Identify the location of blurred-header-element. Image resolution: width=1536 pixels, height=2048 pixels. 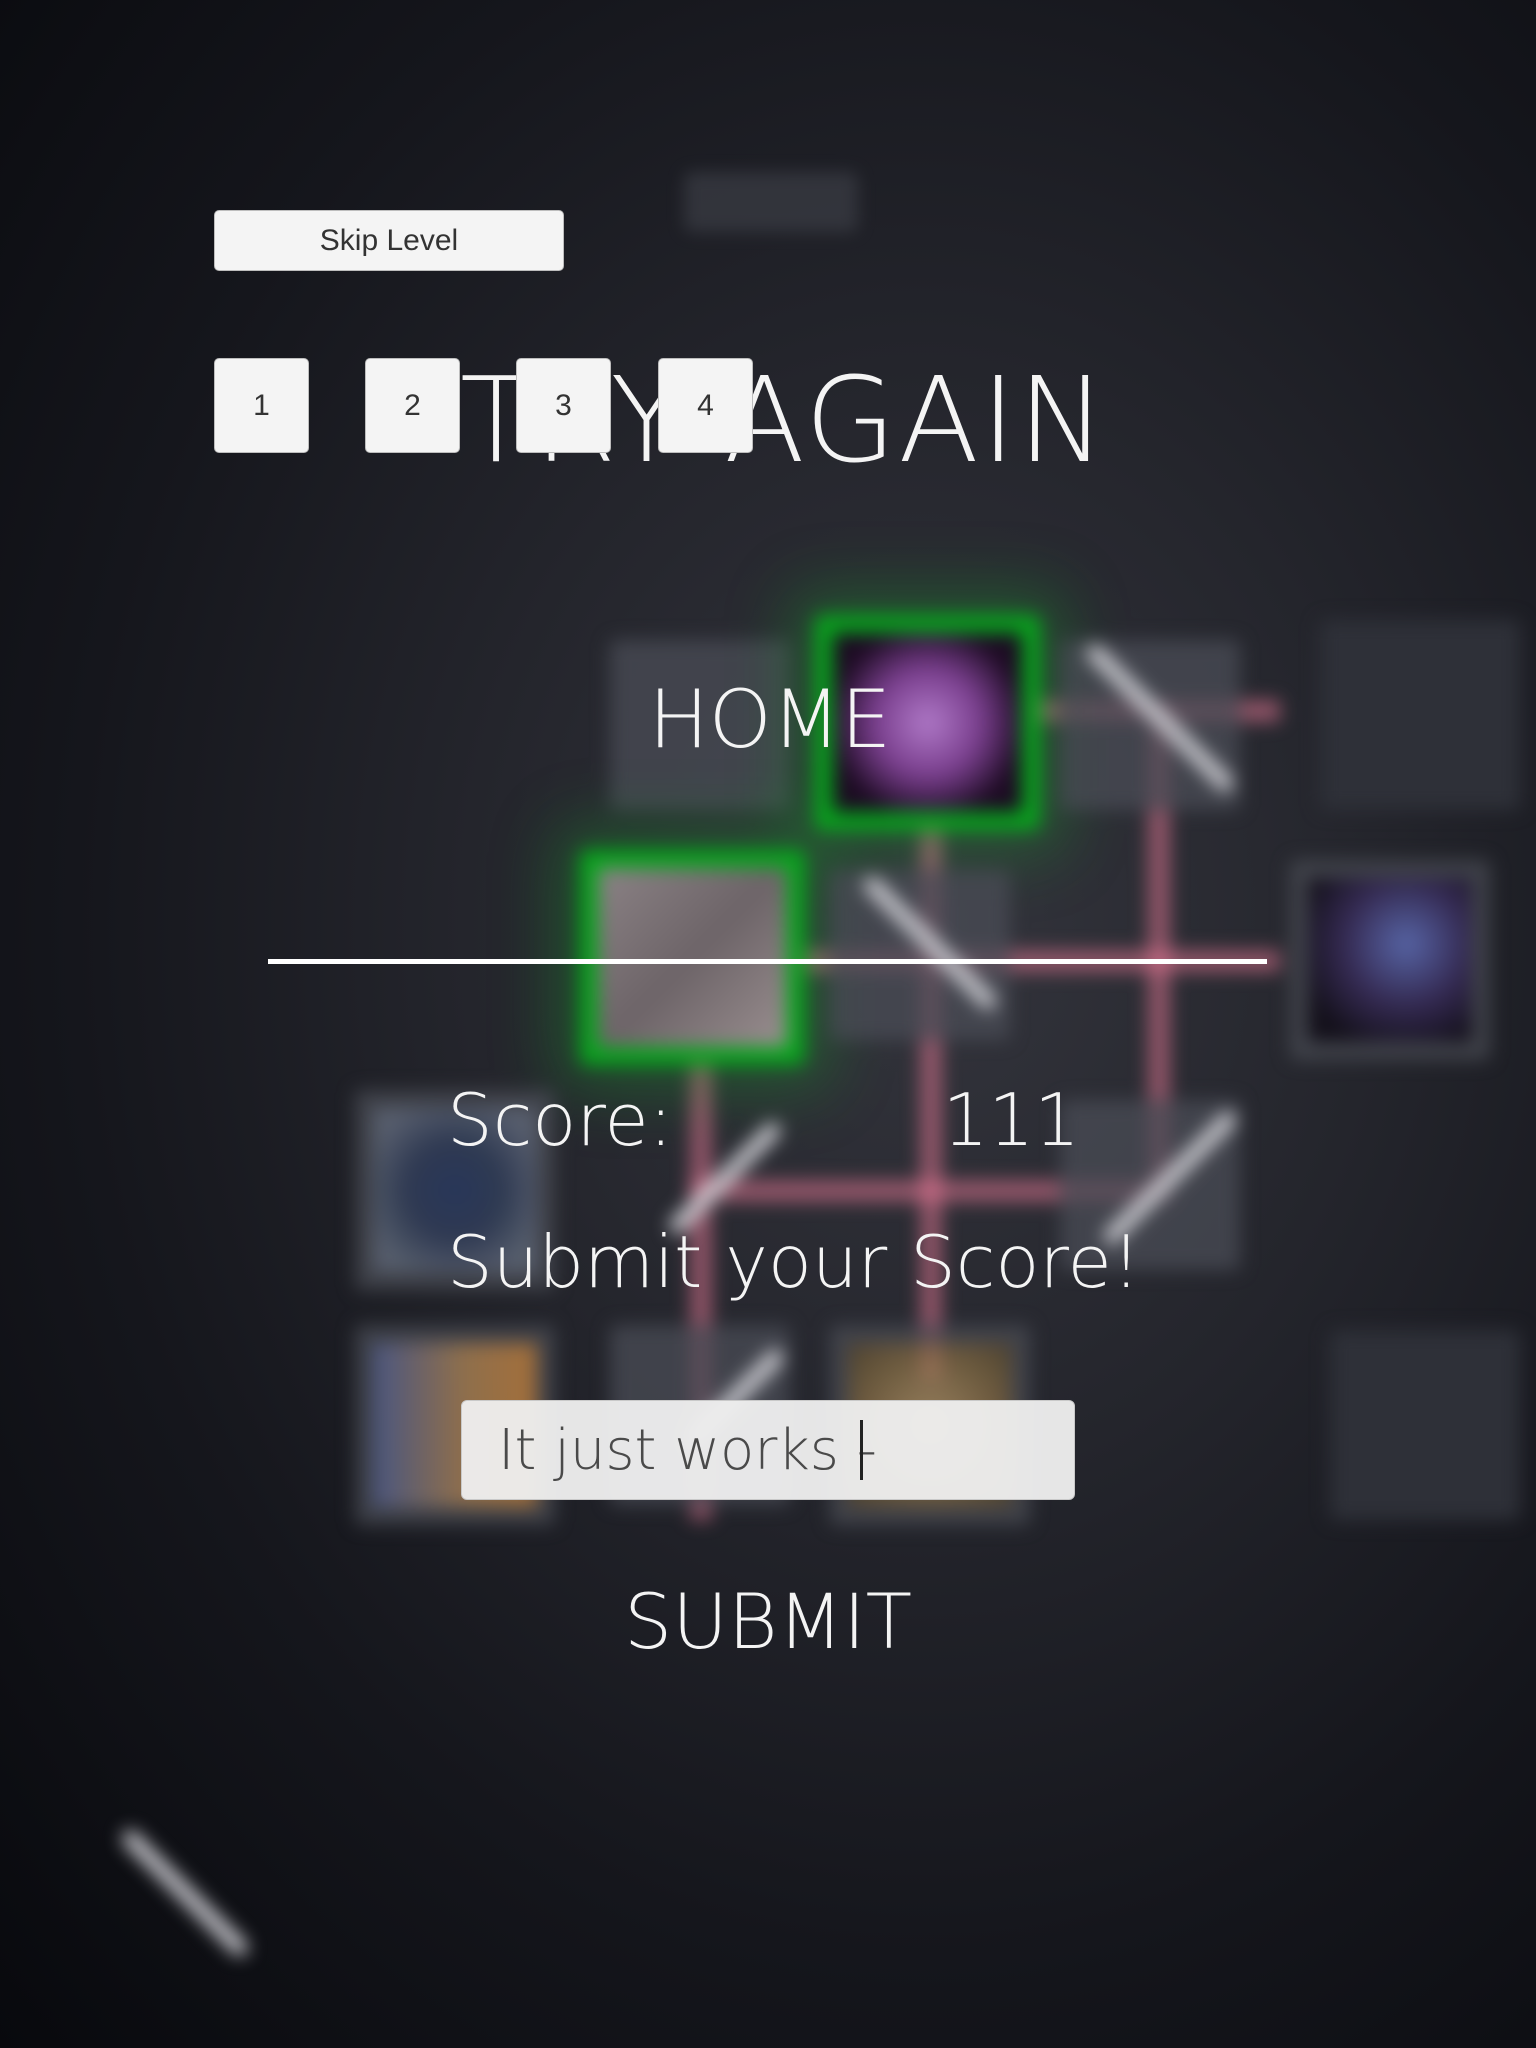
(771, 202).